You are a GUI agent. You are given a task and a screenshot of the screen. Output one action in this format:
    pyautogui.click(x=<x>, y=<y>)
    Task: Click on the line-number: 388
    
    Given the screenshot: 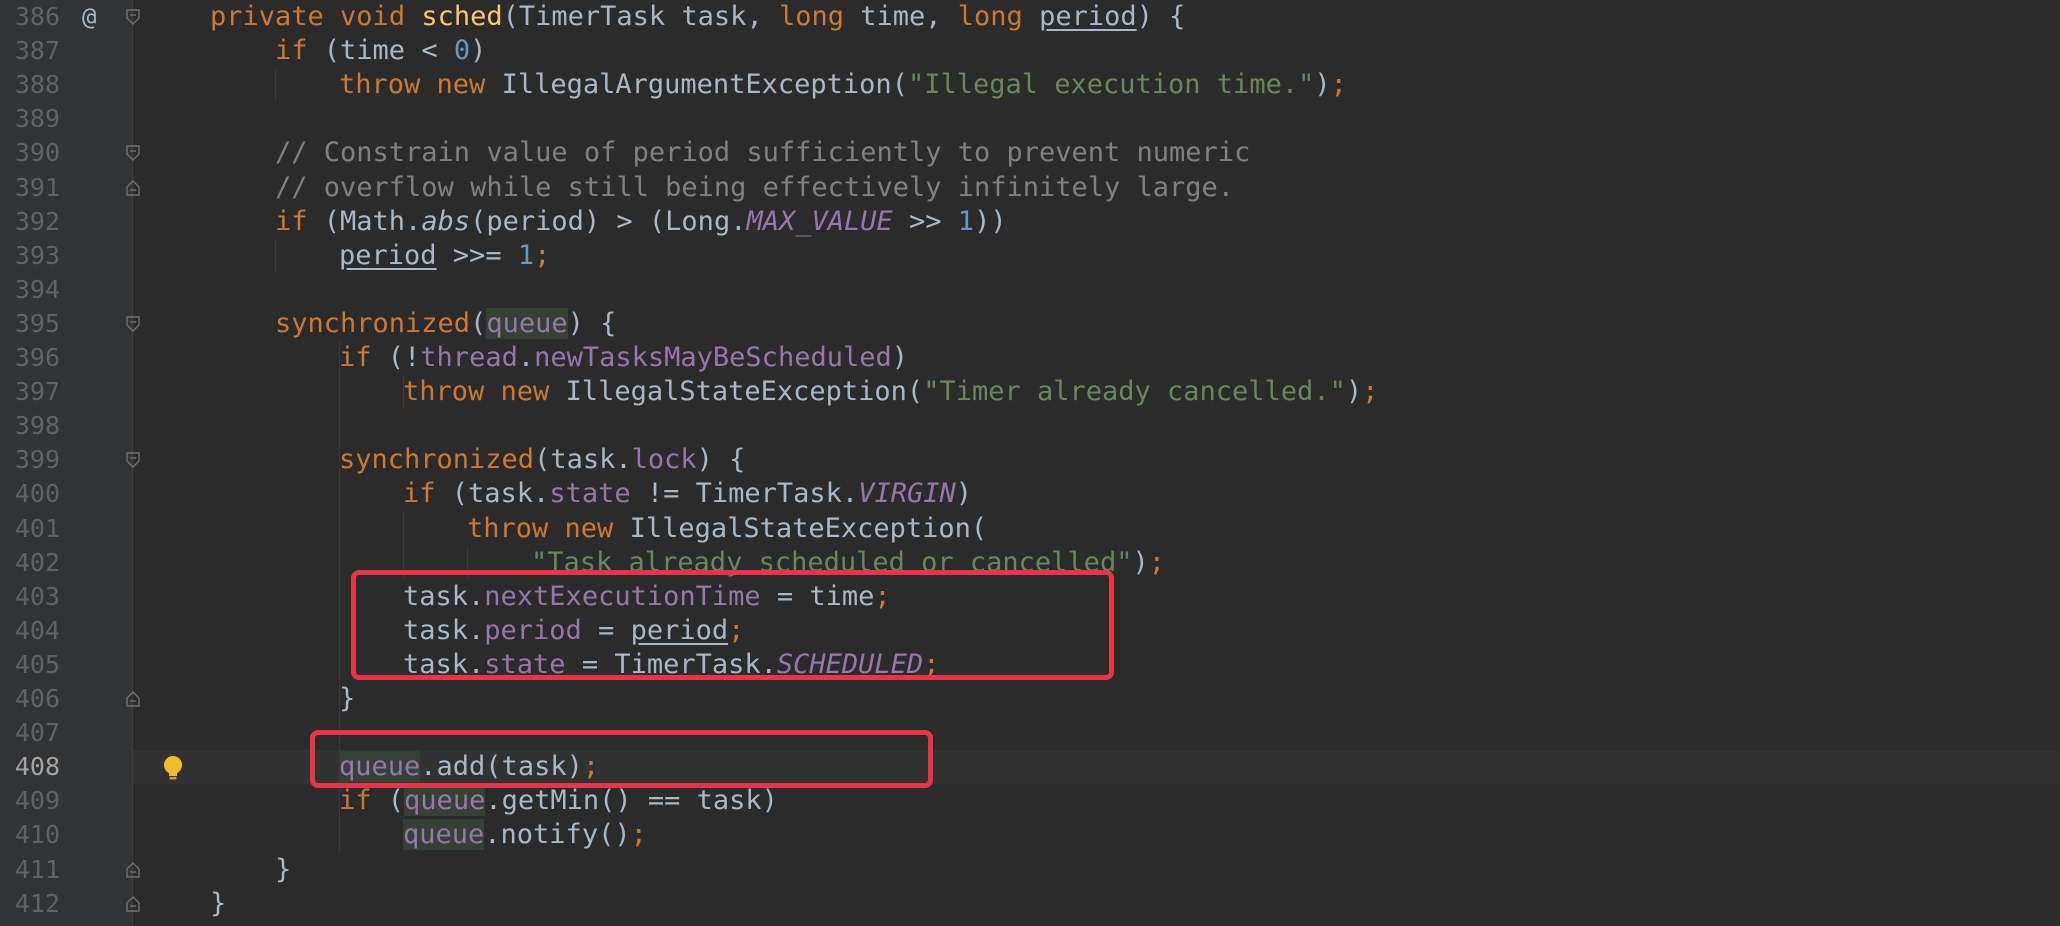 What is the action you would take?
    pyautogui.click(x=30, y=85)
    